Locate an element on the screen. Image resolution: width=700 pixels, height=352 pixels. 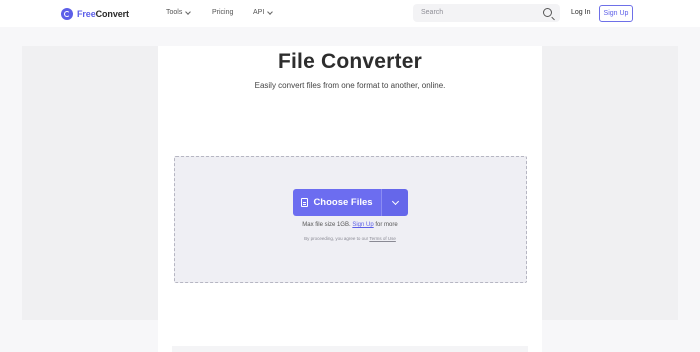
nav-api: API is located at coordinates (263, 12).